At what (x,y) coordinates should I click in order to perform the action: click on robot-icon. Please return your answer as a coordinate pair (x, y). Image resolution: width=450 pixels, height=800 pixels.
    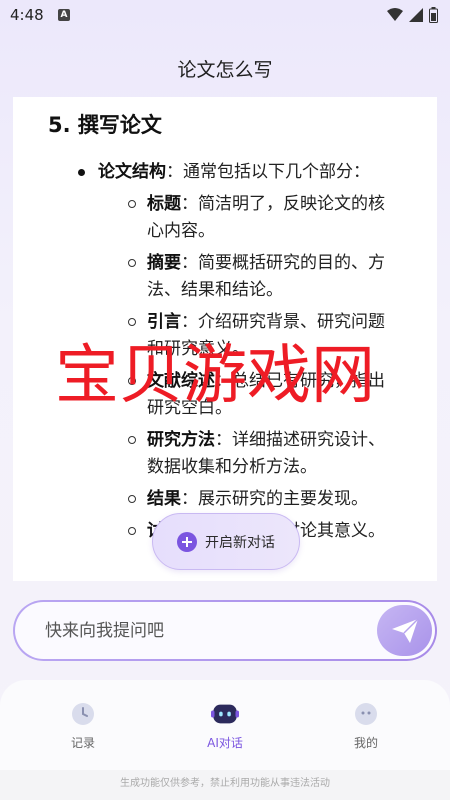
    Looking at the image, I should click on (225, 714).